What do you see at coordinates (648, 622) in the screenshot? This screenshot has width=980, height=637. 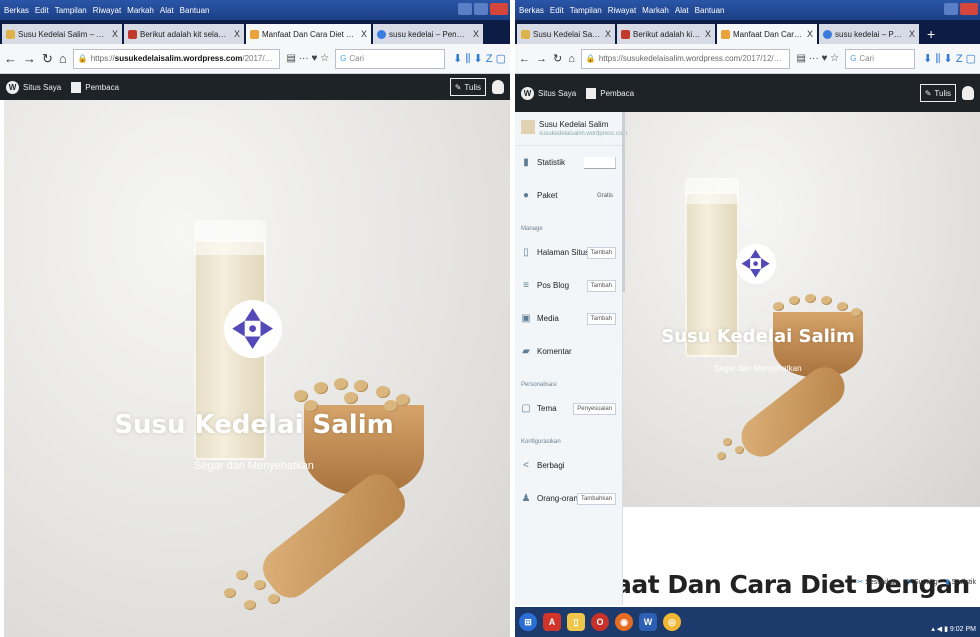 I see `word-icon: W` at bounding box center [648, 622].